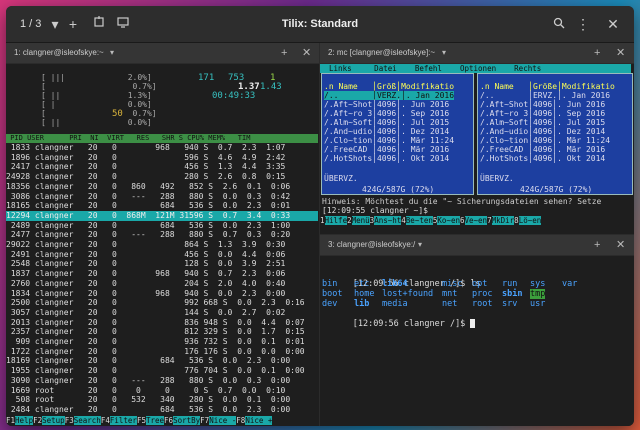  What do you see at coordinates (377, 210) in the screenshot?
I see `mc-prompt: [12:09:55 clangner ~]$` at bounding box center [377, 210].